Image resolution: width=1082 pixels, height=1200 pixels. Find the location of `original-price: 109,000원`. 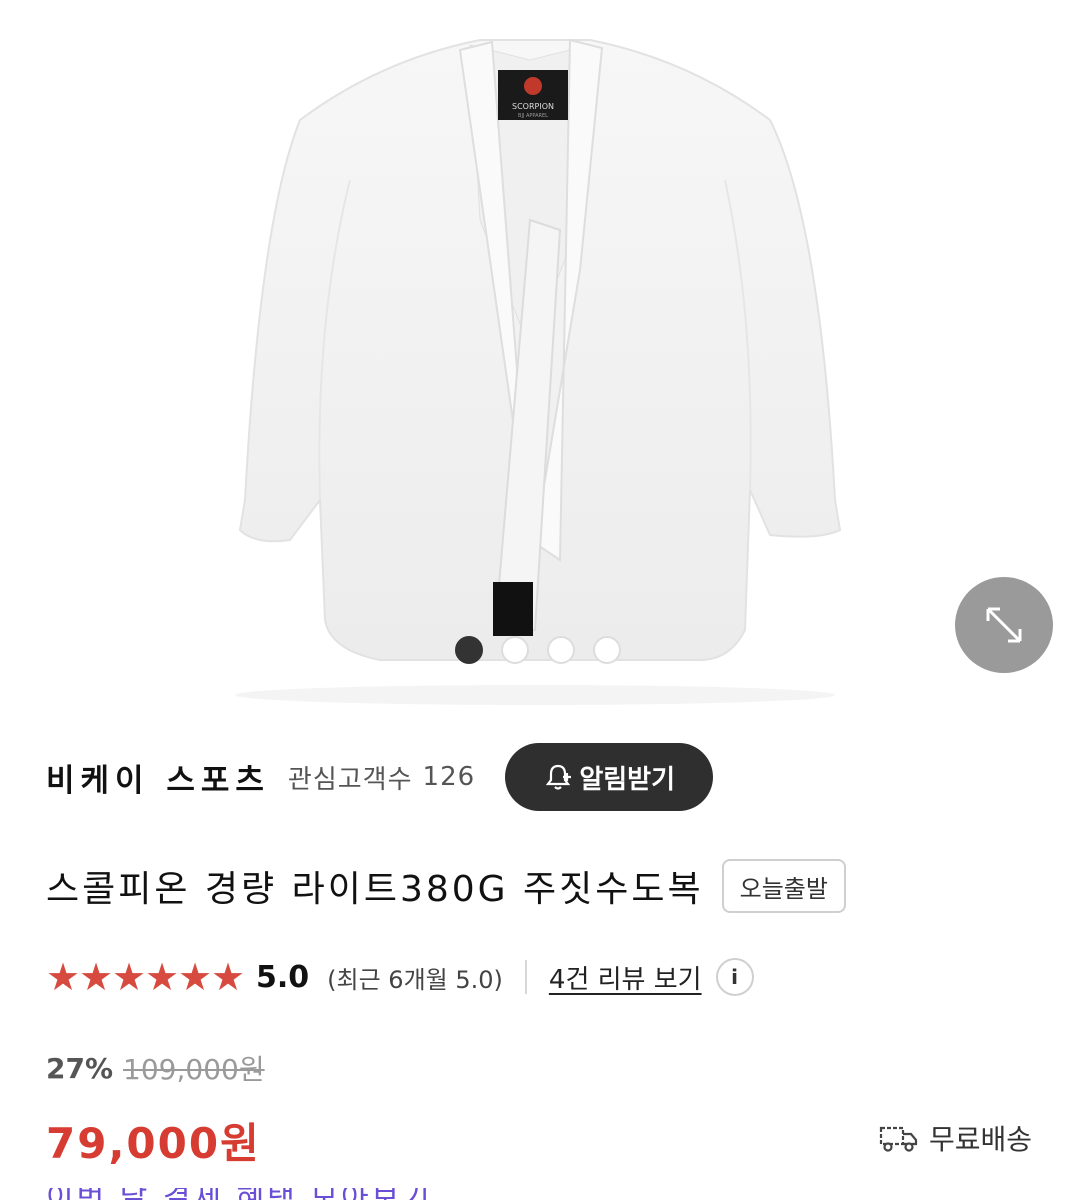

original-price: 109,000원 is located at coordinates (194, 1069).